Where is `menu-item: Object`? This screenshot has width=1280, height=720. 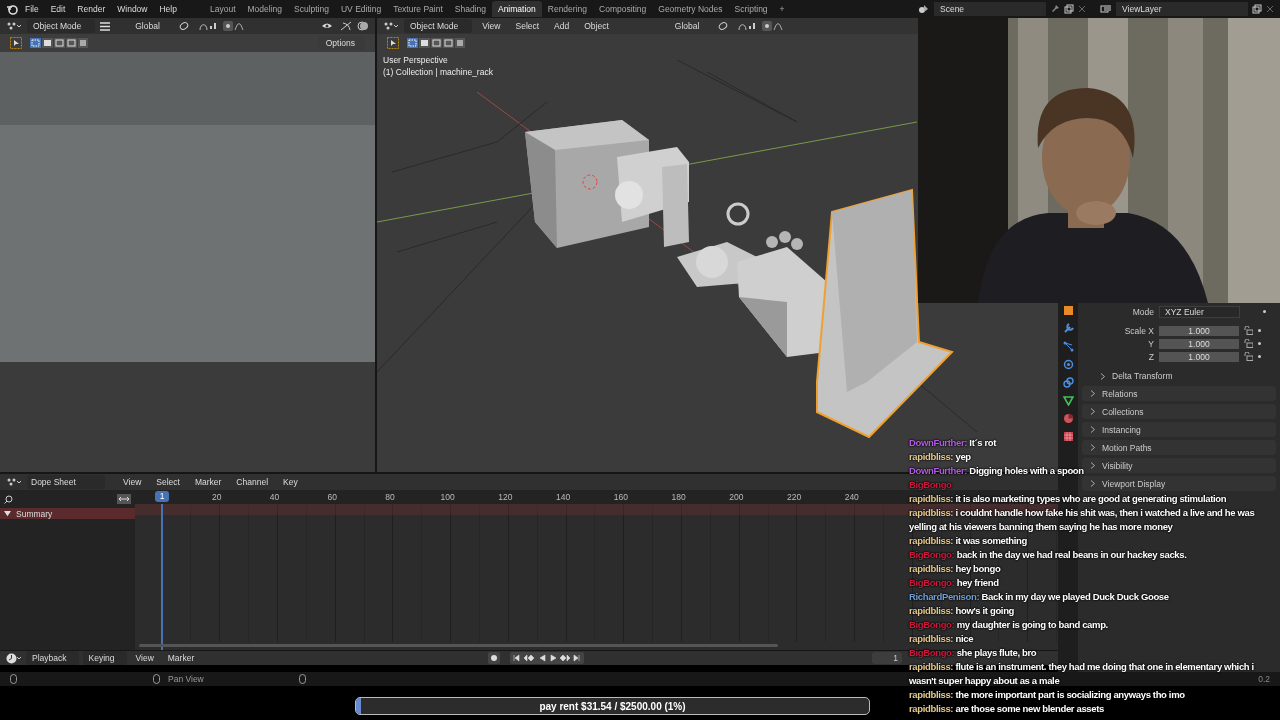
menu-item: Object is located at coordinates (596, 26).